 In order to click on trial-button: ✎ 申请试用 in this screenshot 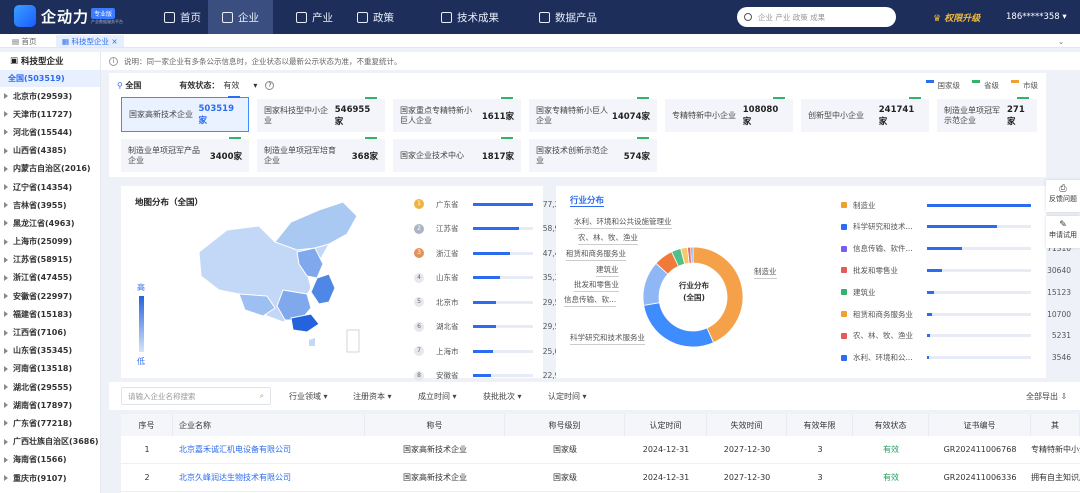, I will do `click(1063, 232)`.